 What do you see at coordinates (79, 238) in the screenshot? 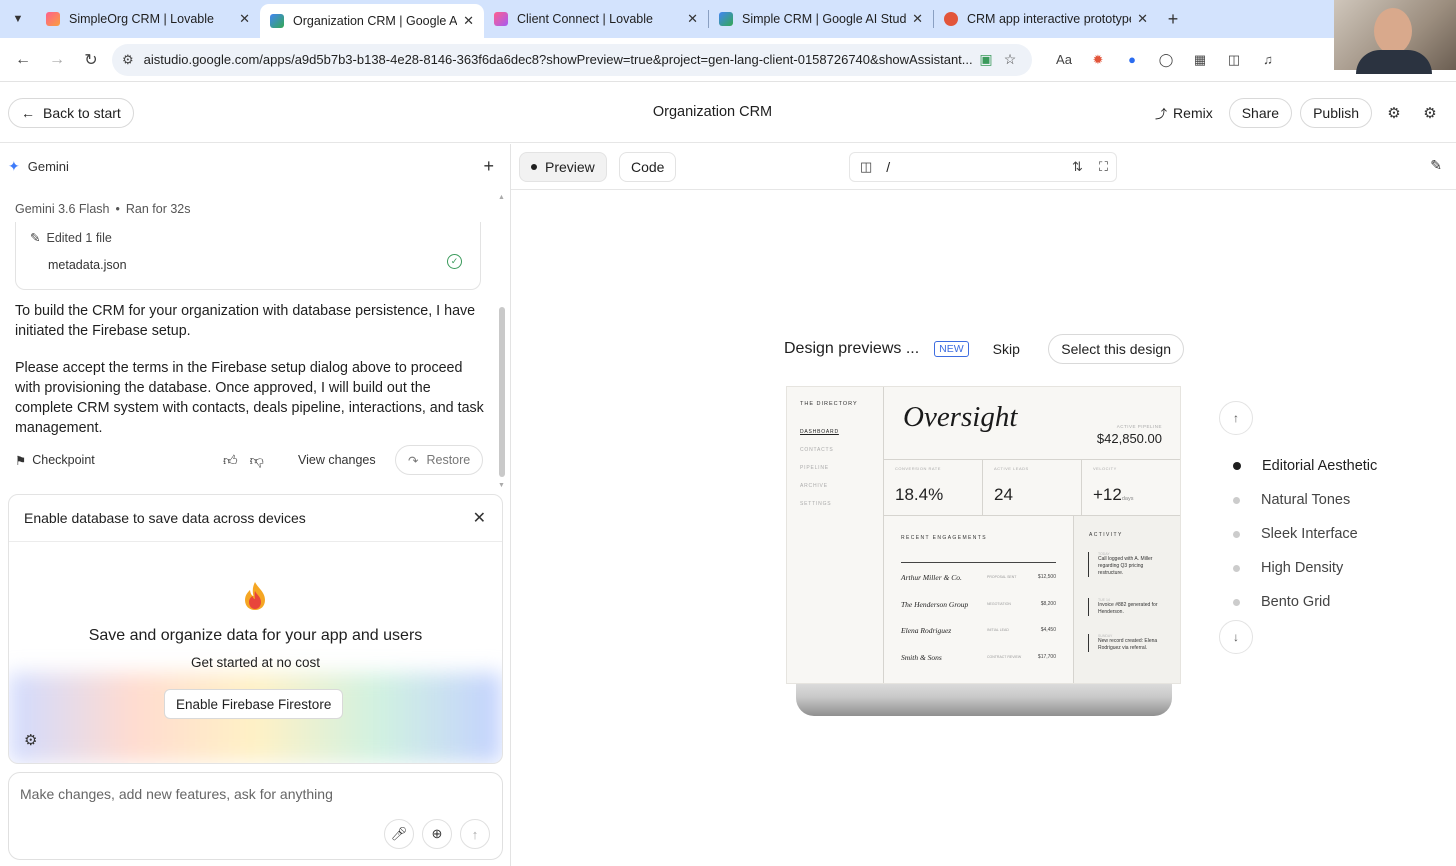
I see `edited-files-label: Edited 1 file` at bounding box center [79, 238].